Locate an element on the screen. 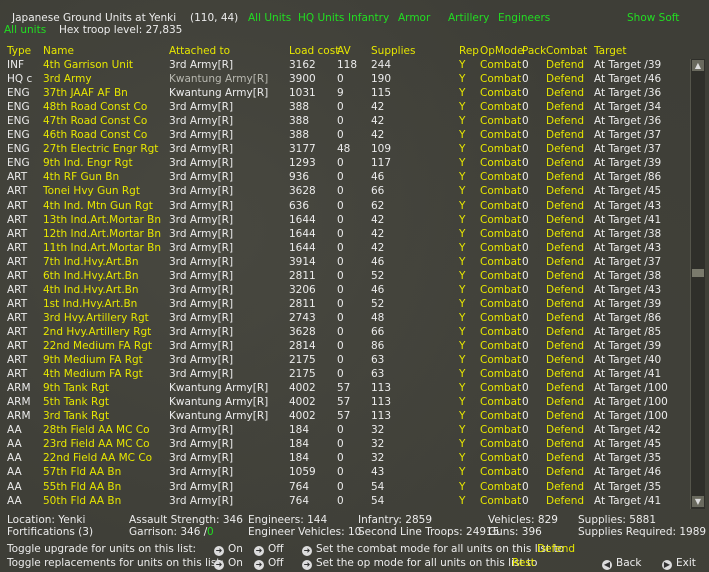  all-units-link: All units is located at coordinates (25, 30).